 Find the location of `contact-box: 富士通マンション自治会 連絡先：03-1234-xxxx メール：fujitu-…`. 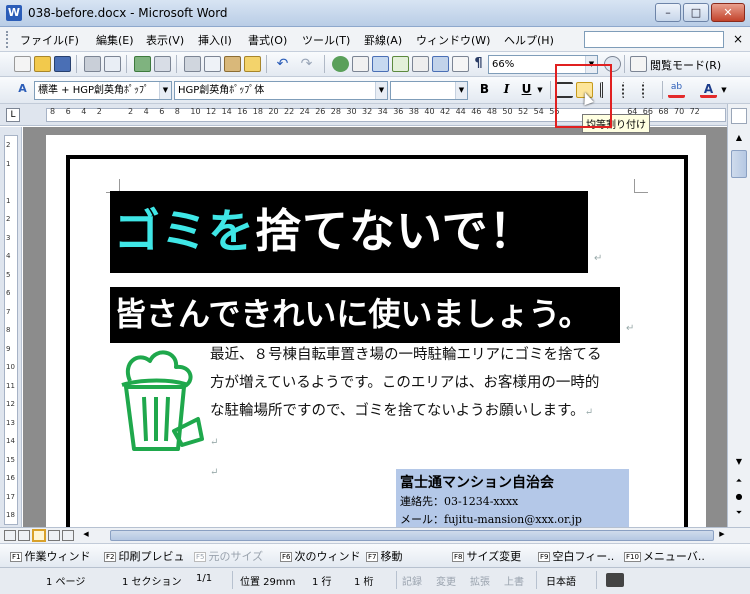

contact-box: 富士通マンション自治会 連絡先：03-1234-xxxx メール：fujitu-… is located at coordinates (512, 498).